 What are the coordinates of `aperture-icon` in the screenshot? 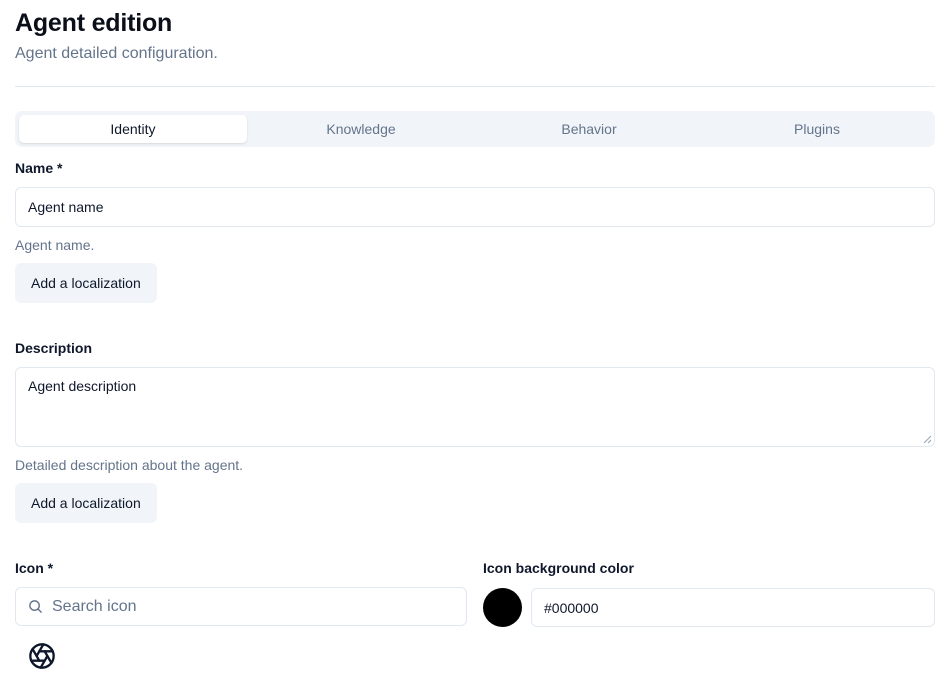 It's located at (42, 656).